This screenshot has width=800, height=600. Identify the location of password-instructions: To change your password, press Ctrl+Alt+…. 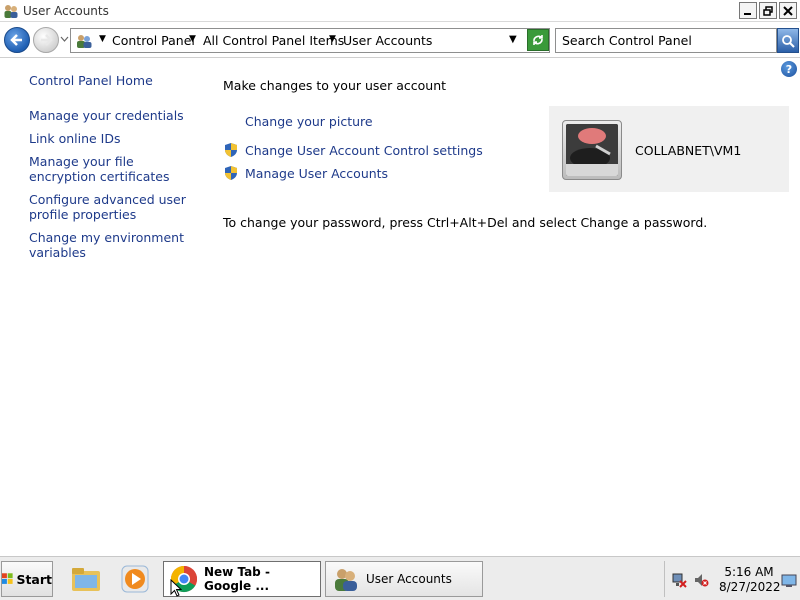
(465, 222).